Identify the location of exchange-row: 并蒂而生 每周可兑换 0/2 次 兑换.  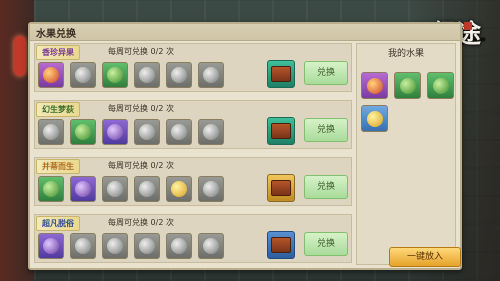
(193, 181).